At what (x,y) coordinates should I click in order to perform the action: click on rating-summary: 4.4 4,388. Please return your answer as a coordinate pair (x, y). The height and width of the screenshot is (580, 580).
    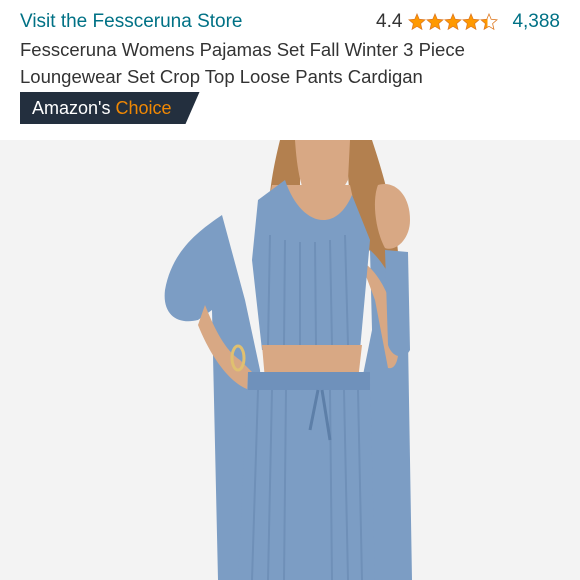
    Looking at the image, I should click on (468, 22).